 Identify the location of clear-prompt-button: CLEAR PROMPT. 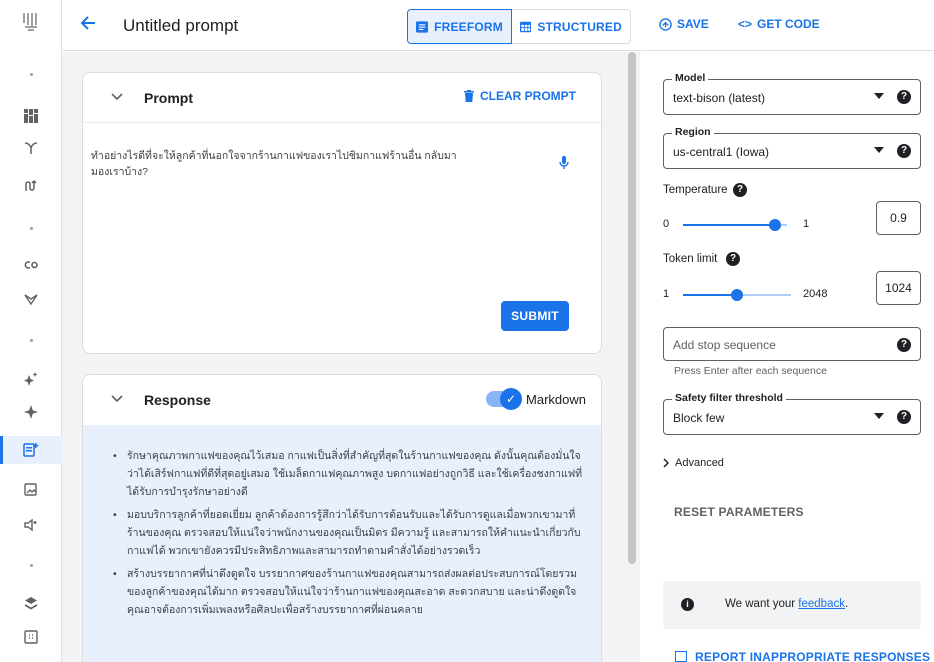
(520, 96).